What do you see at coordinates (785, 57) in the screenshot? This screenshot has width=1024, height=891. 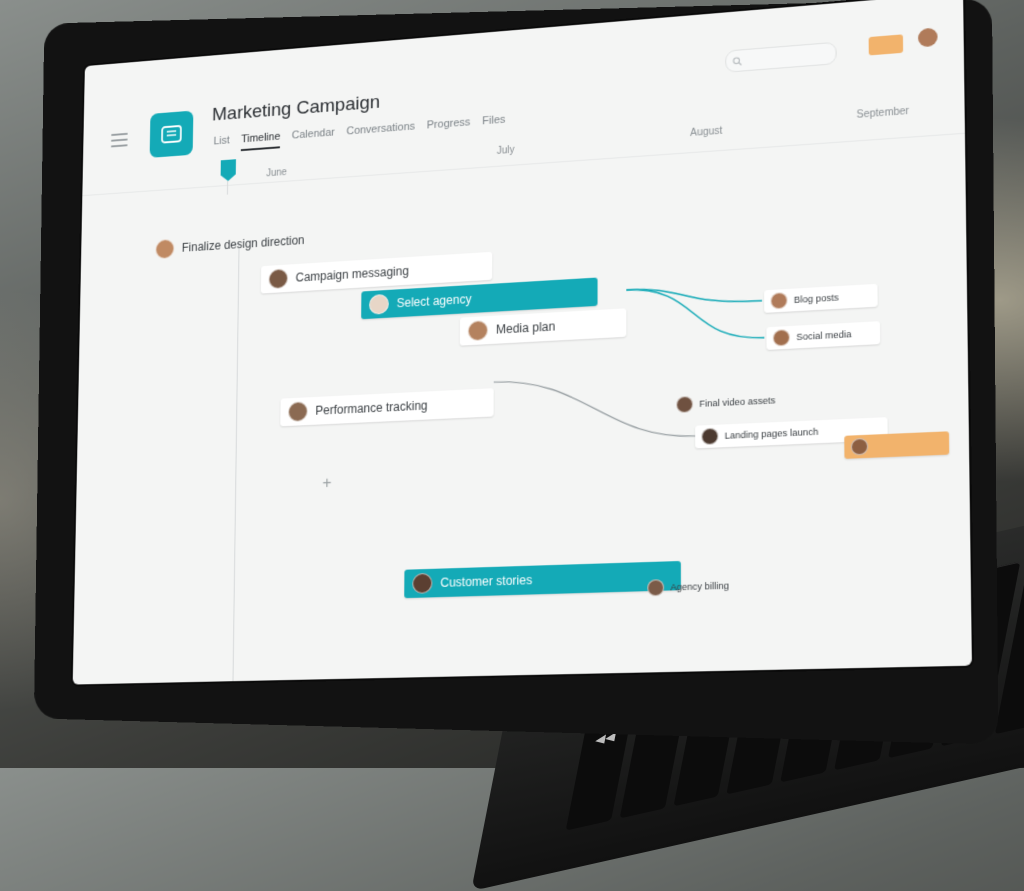 I see `search-input` at bounding box center [785, 57].